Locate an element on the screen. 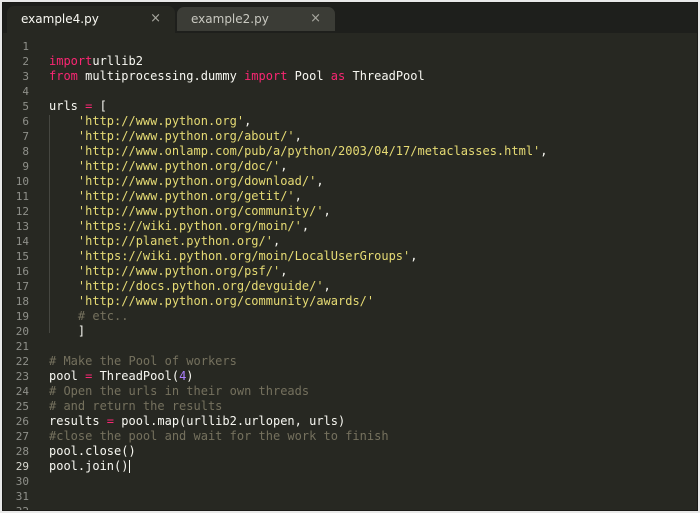 Image resolution: width=700 pixels, height=513 pixels. code-token: ] is located at coordinates (67, 331).